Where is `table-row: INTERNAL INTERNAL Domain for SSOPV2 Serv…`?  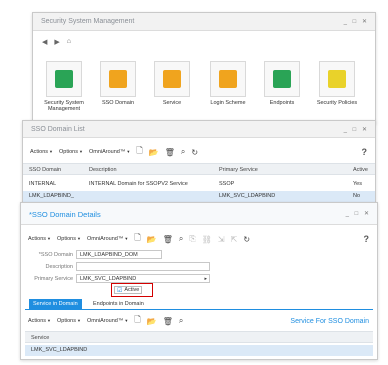 table-row: INTERNAL INTERNAL Domain for SSOPV2 Serv… is located at coordinates (199, 184).